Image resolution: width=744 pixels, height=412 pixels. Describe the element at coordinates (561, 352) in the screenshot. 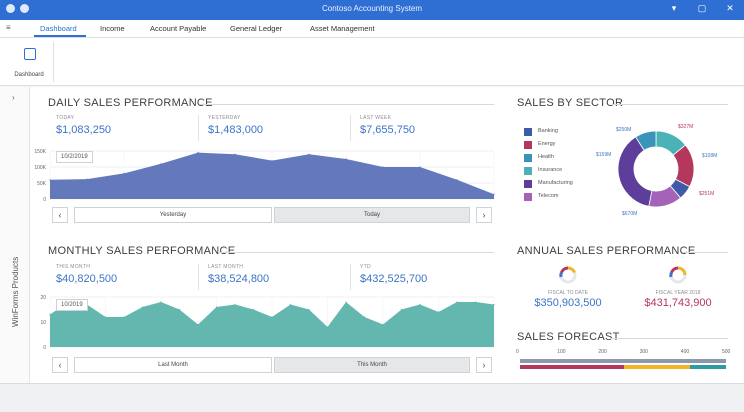

I see `forecast-tick-label: 100` at that location.